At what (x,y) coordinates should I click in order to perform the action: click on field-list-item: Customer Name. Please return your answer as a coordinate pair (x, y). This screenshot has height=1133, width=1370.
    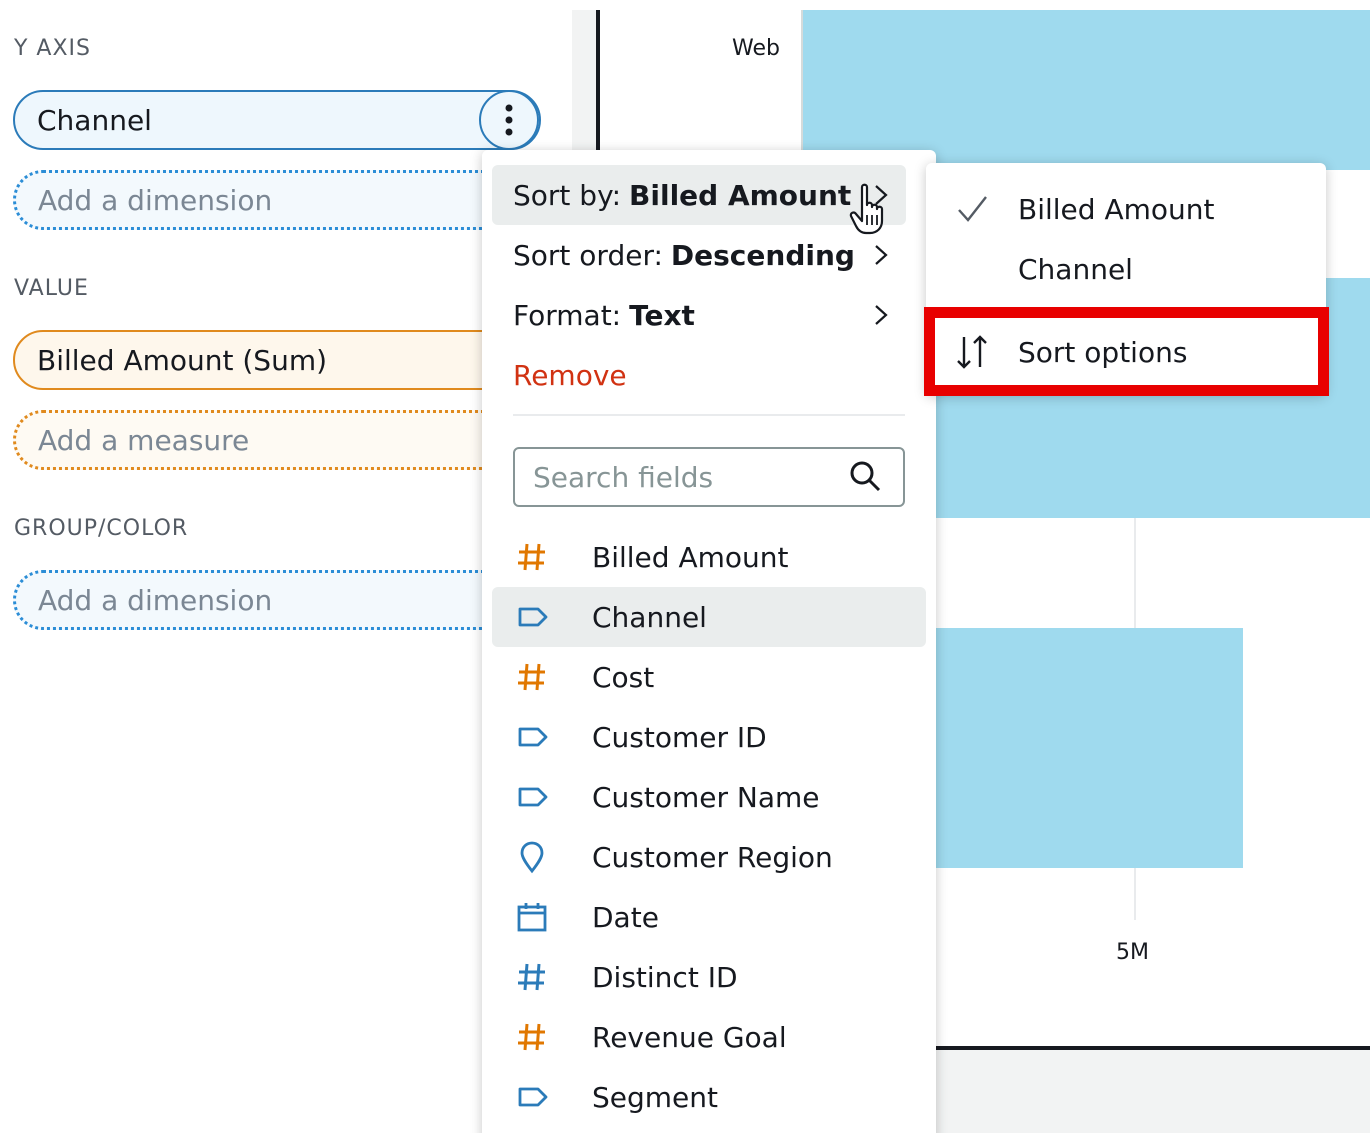
    Looking at the image, I should click on (709, 797).